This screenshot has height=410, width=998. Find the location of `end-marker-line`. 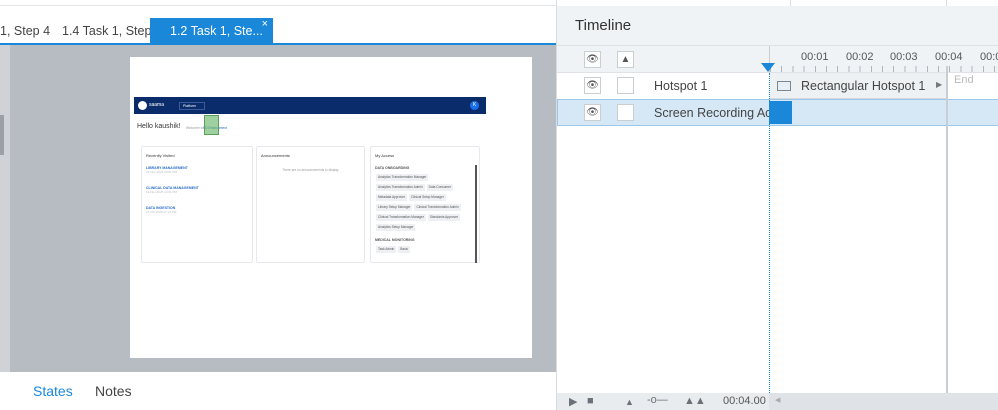

end-marker-line is located at coordinates (947, 229).